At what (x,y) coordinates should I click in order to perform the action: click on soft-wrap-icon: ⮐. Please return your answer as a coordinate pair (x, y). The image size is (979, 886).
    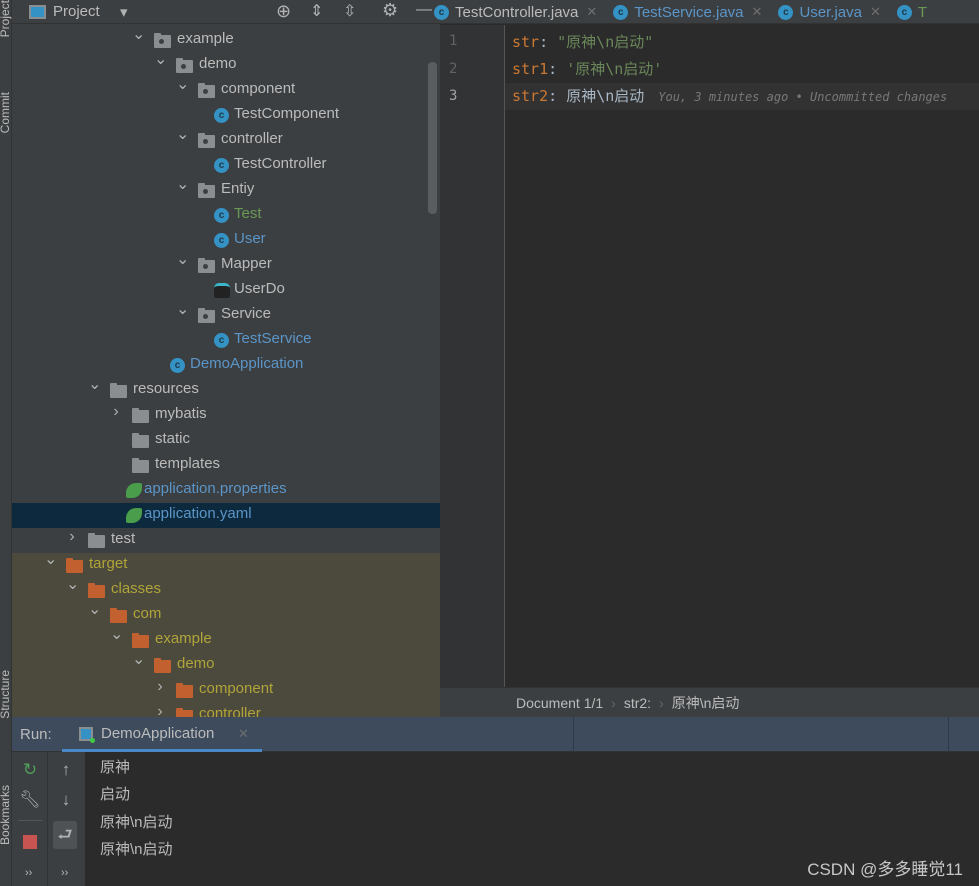
    Looking at the image, I should click on (65, 835).